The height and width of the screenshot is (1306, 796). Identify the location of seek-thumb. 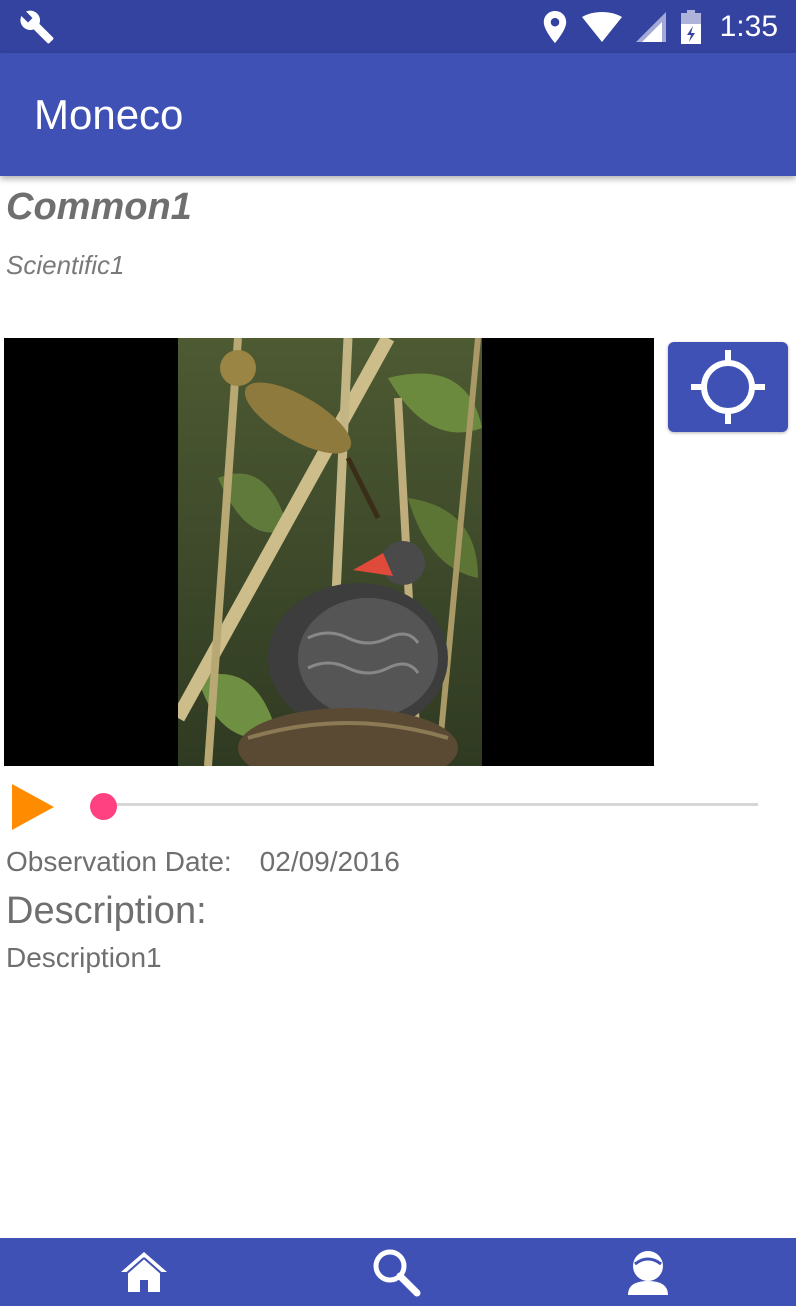
(103, 806).